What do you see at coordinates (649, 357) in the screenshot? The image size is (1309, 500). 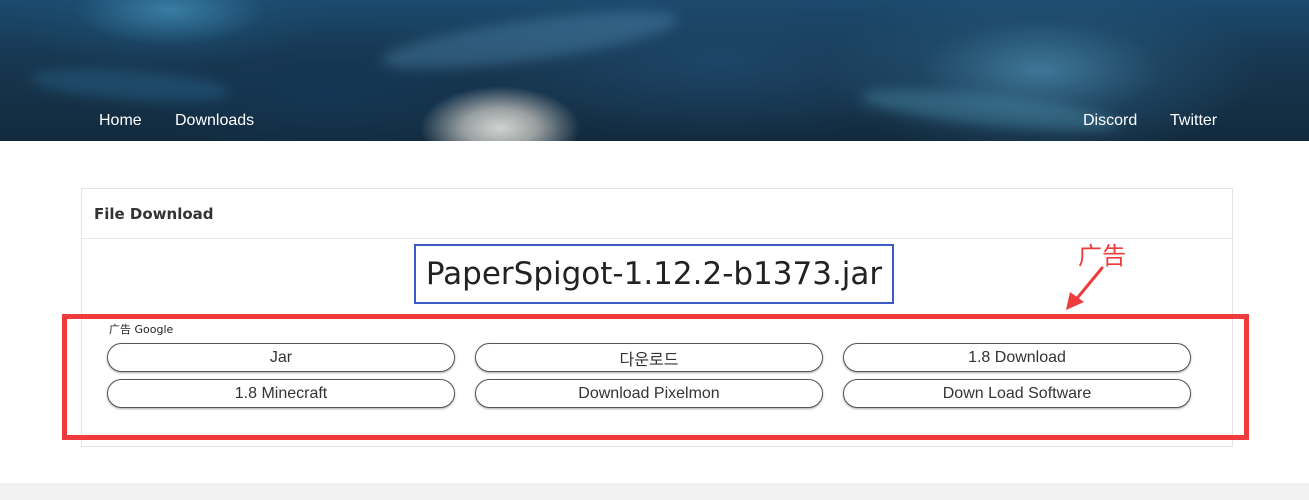 I see `ad-button-download-korean: 다운로드` at bounding box center [649, 357].